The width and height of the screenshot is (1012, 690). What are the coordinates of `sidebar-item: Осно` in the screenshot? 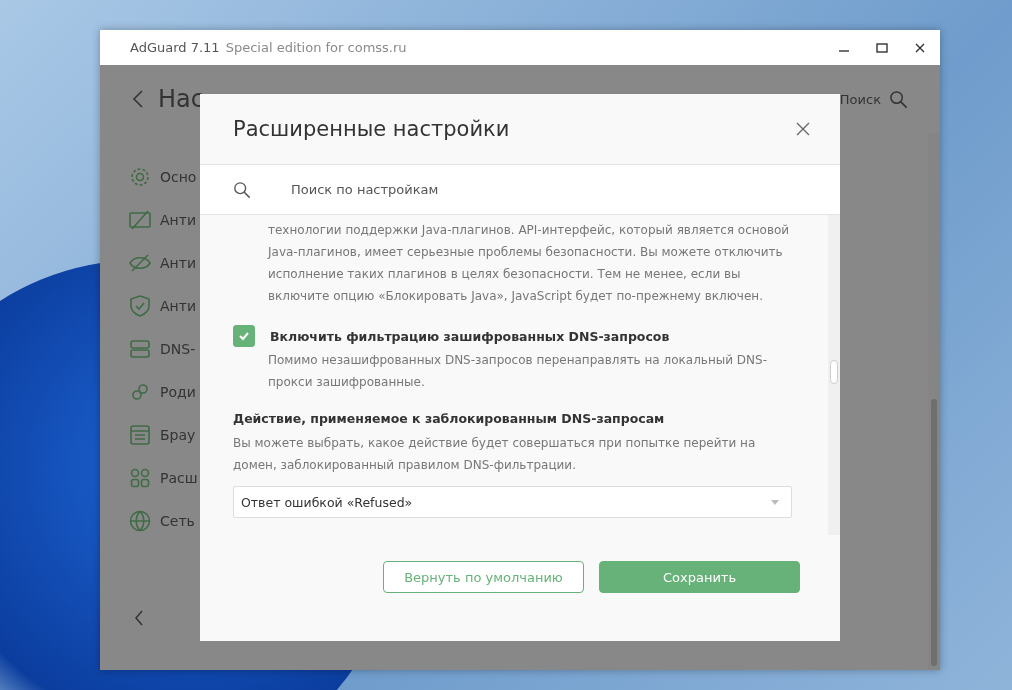 It's located at (178, 177).